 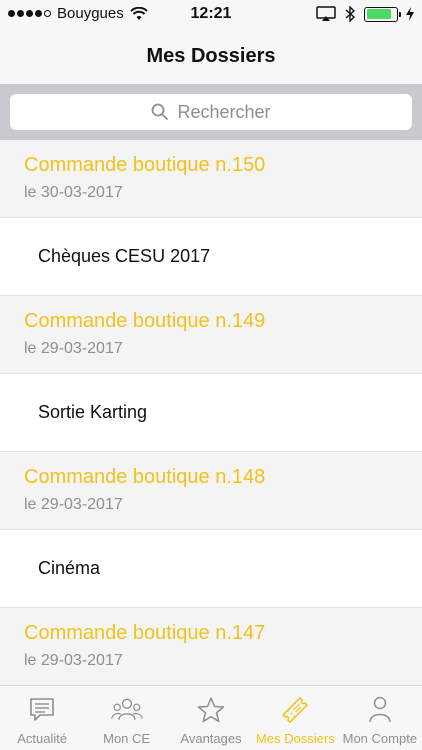 I want to click on list-item-order: Commande boutique n.150 le 30-03-2017, so click(x=211, y=179).